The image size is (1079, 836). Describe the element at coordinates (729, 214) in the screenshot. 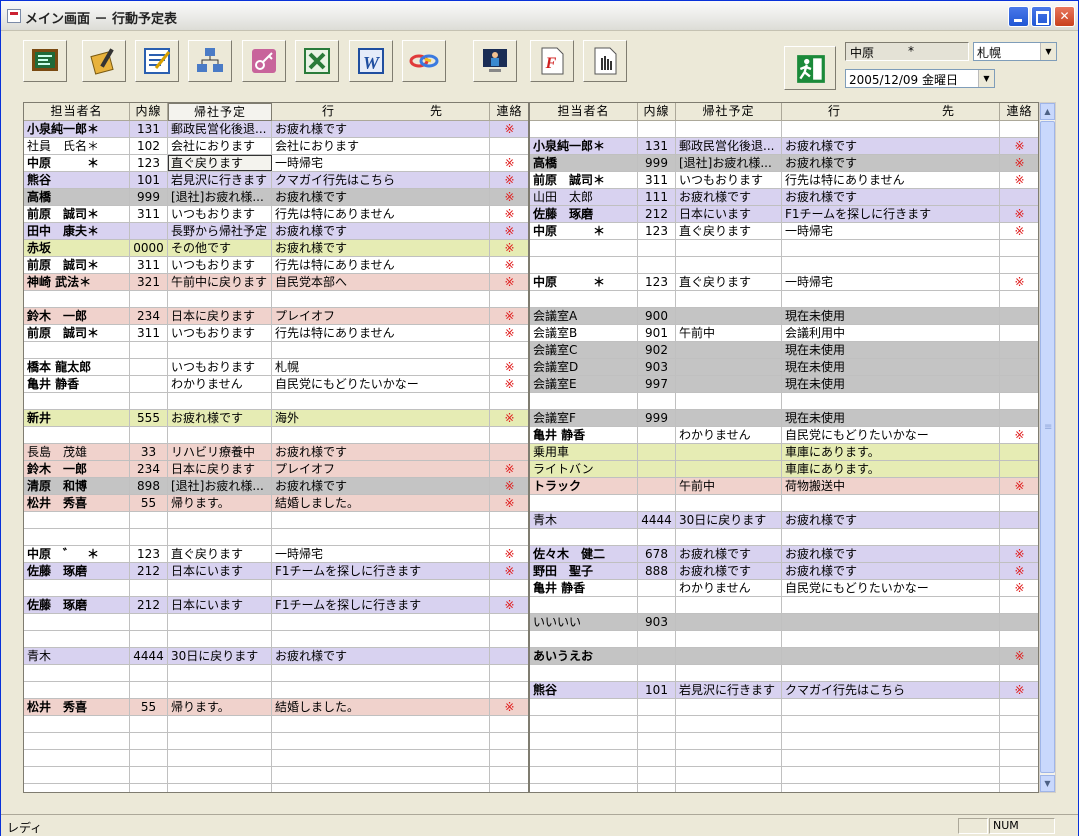

I see `cell-return: 日本にいます` at that location.